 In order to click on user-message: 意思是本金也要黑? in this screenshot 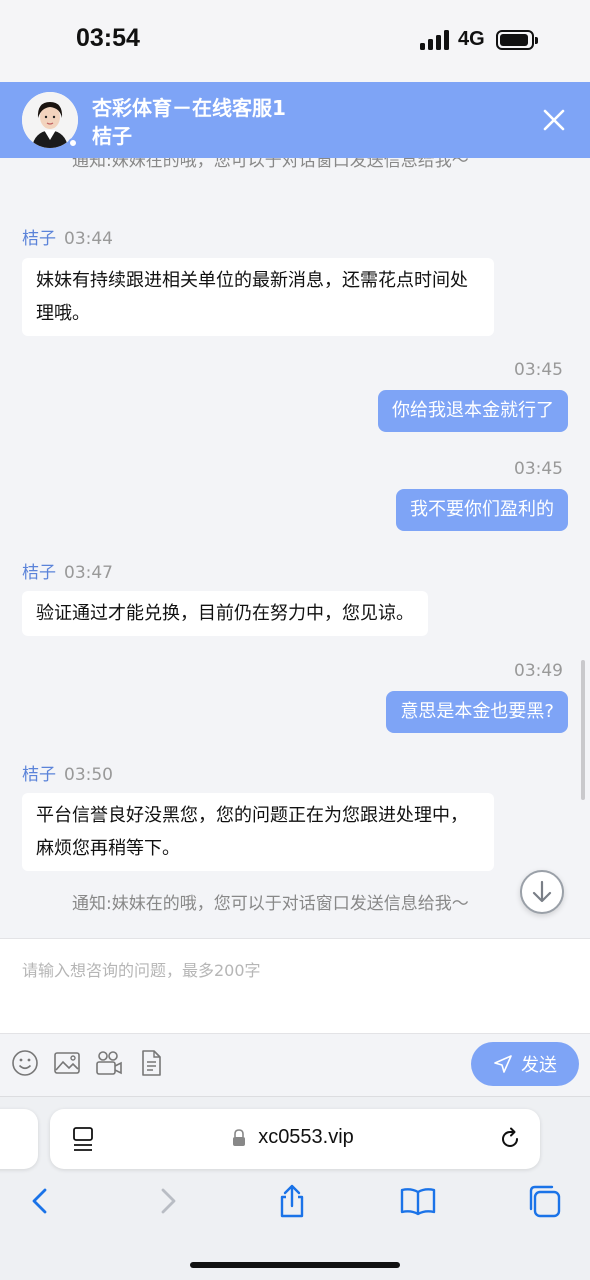, I will do `click(477, 712)`.